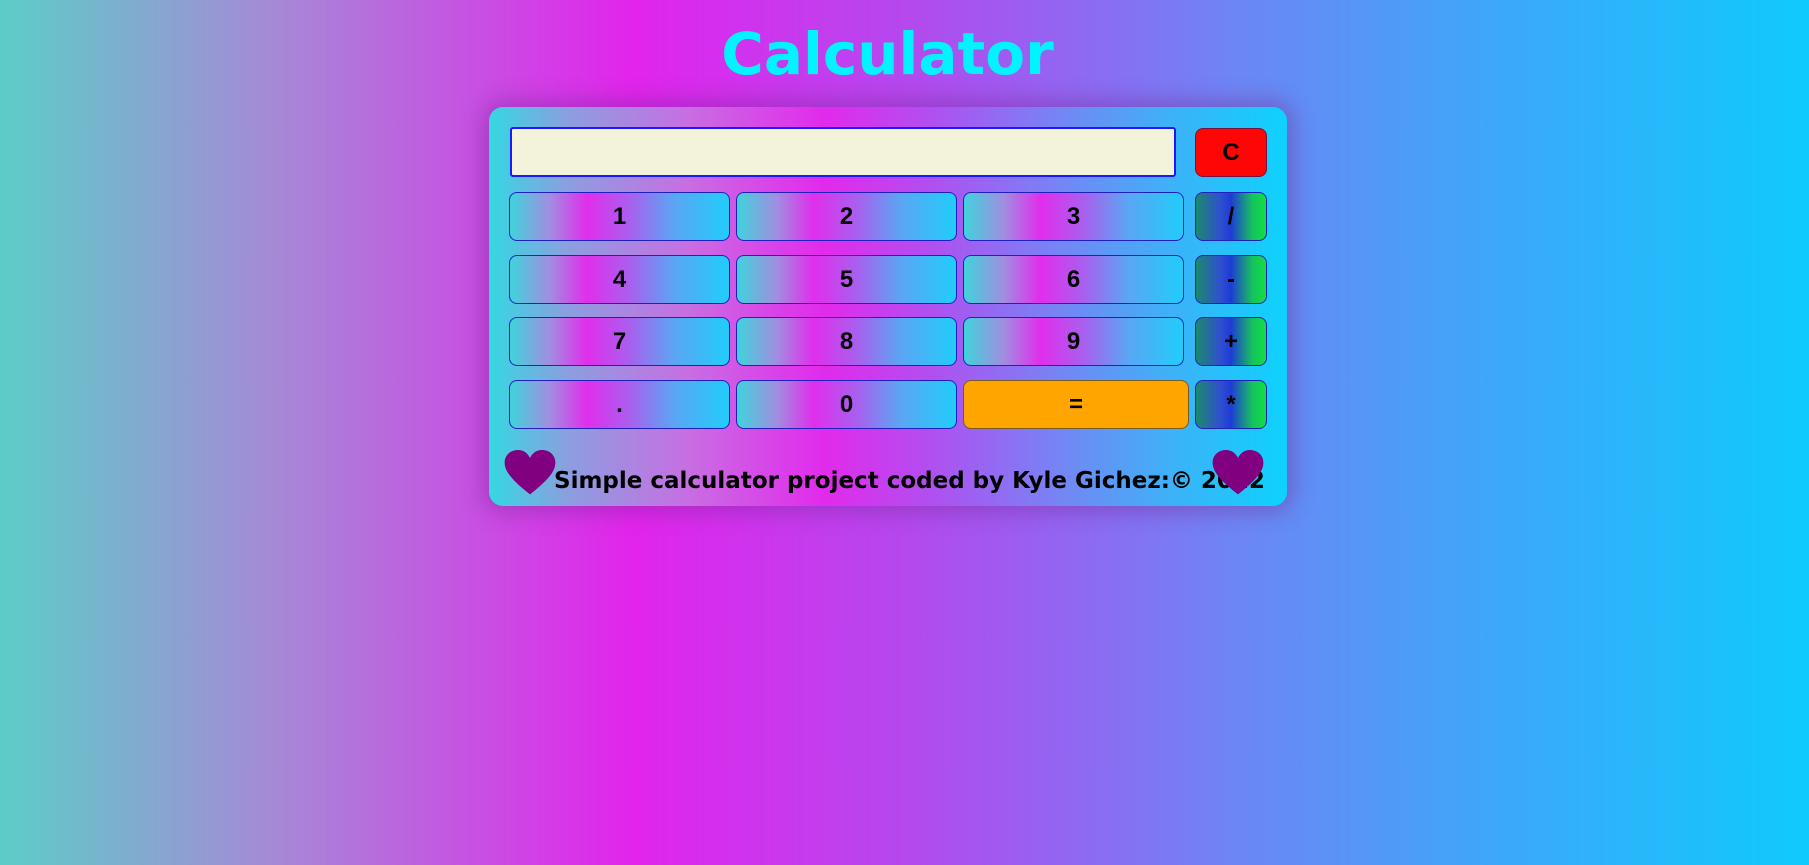 The image size is (1809, 865). What do you see at coordinates (619, 404) in the screenshot?
I see `decimal-point-button: .` at bounding box center [619, 404].